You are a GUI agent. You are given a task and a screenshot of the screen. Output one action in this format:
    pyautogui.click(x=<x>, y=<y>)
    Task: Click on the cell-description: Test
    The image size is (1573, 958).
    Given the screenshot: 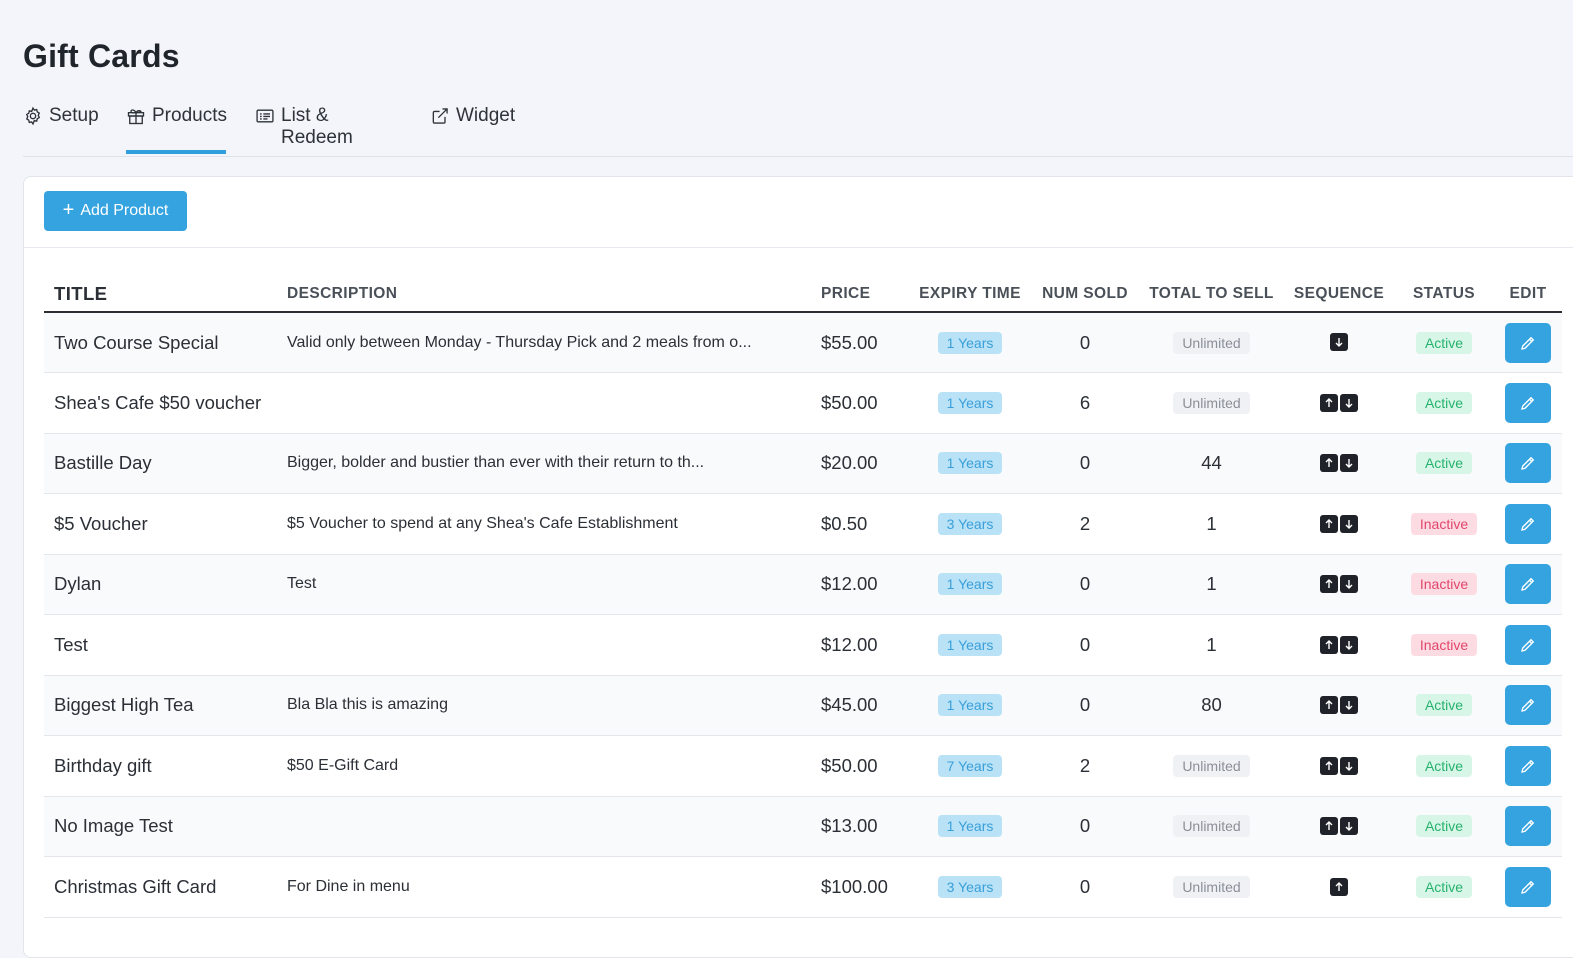 What is the action you would take?
    pyautogui.click(x=302, y=584)
    